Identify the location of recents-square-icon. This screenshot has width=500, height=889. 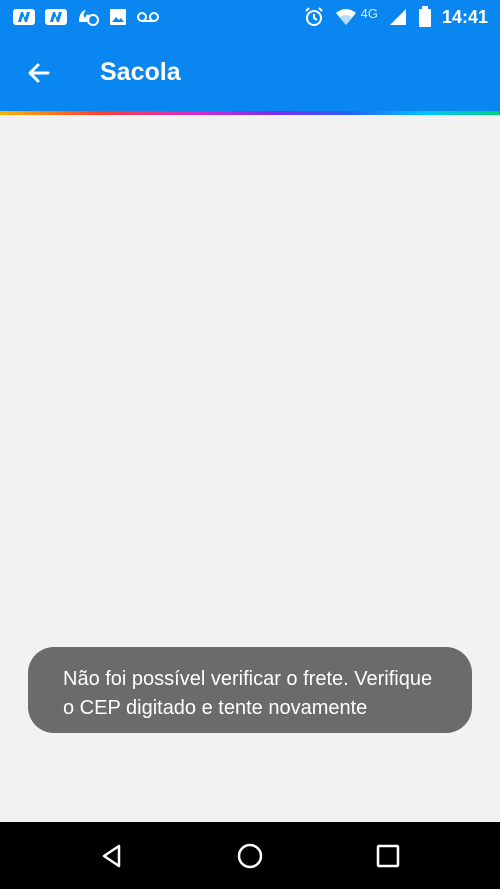
(388, 856).